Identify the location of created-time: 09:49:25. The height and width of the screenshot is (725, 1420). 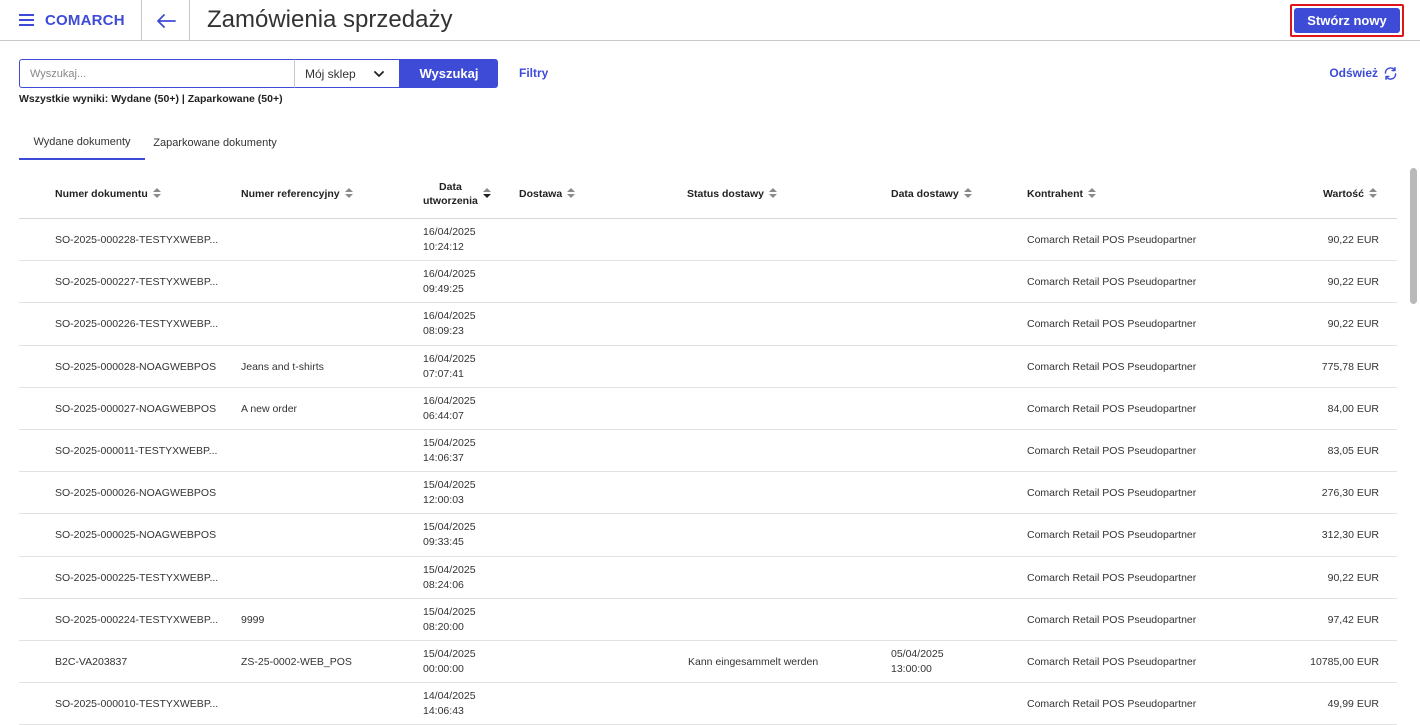
(443, 289).